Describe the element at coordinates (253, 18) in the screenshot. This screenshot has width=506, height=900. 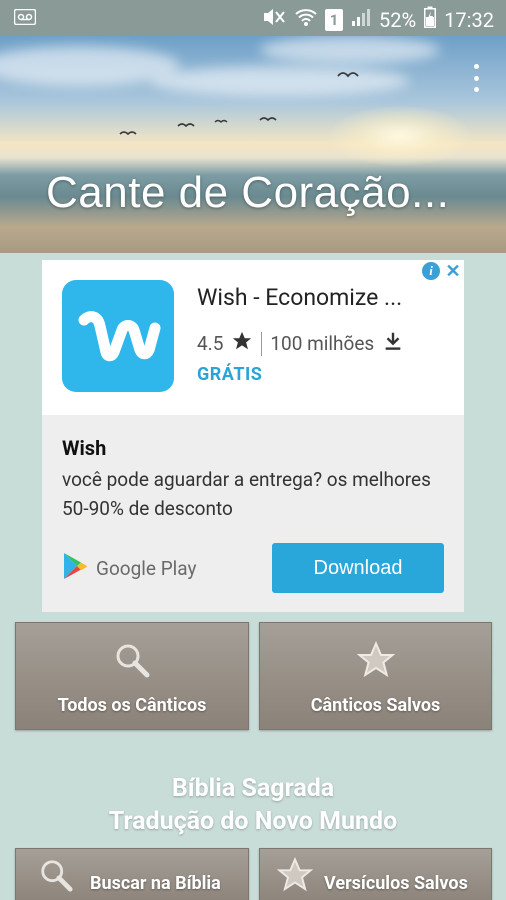
I see `status-bar: 1 52% 17:32` at that location.